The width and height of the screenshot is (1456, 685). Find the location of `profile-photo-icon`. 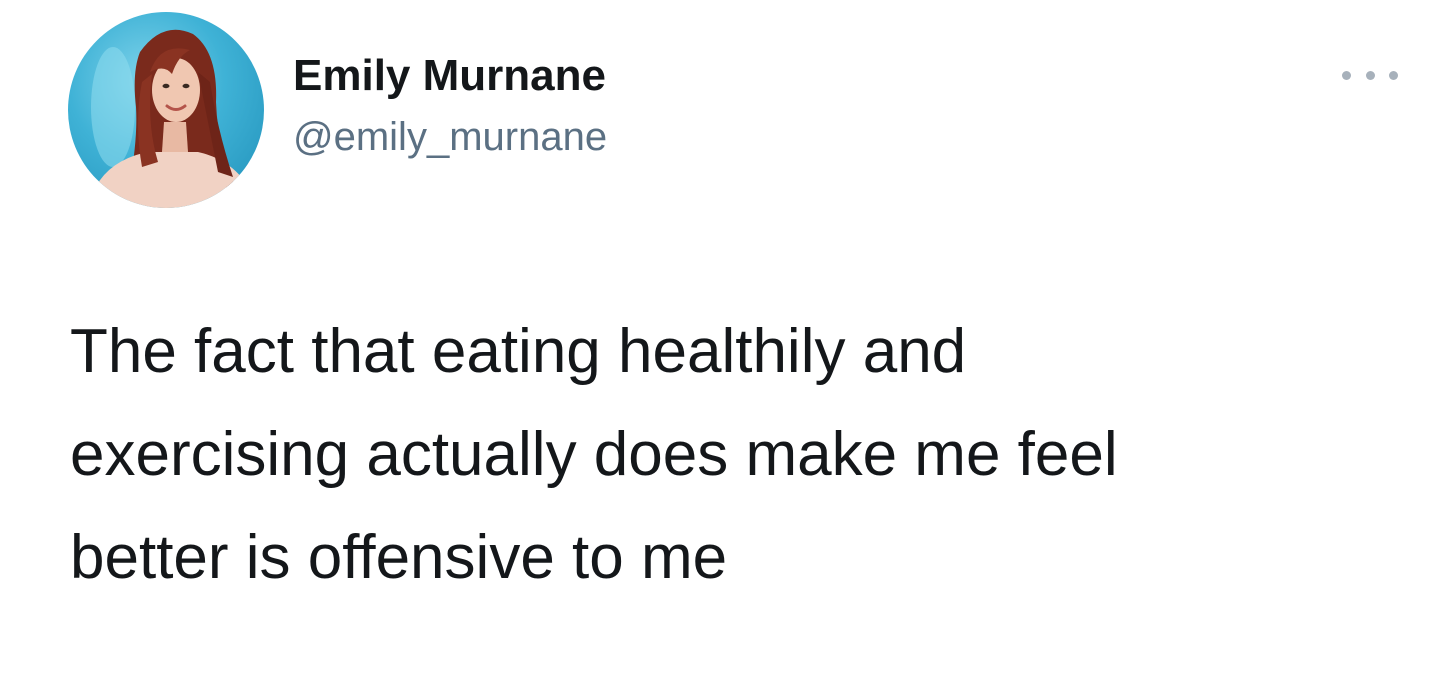

profile-photo-icon is located at coordinates (173, 118).